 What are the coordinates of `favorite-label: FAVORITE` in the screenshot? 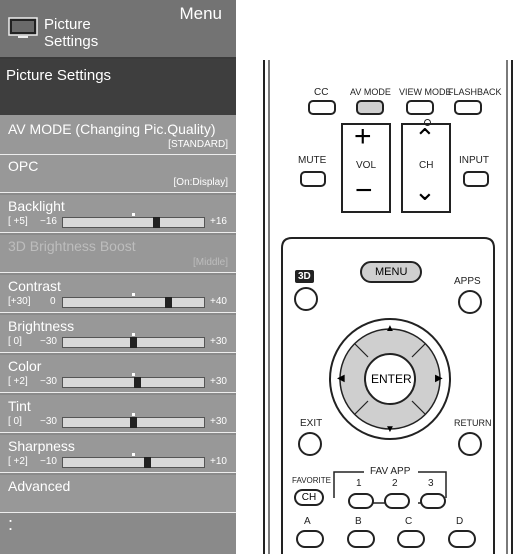 It's located at (311, 480).